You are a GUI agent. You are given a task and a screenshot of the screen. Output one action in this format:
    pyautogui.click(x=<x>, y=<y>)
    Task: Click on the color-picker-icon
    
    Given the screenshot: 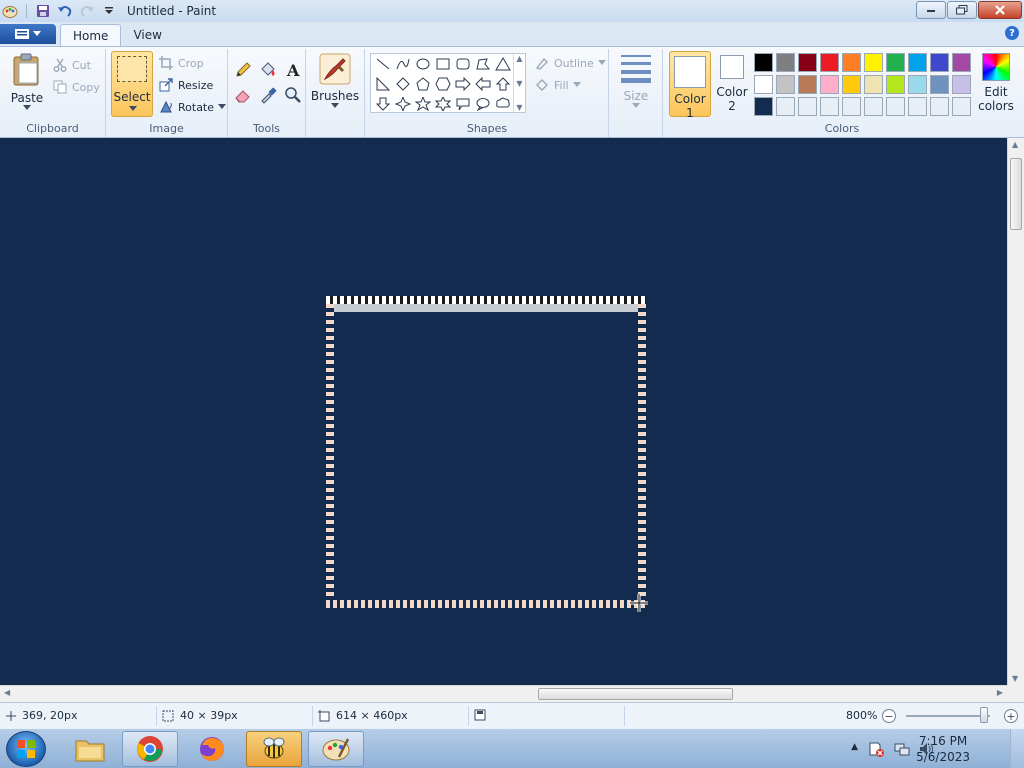 What is the action you would take?
    pyautogui.click(x=268, y=95)
    